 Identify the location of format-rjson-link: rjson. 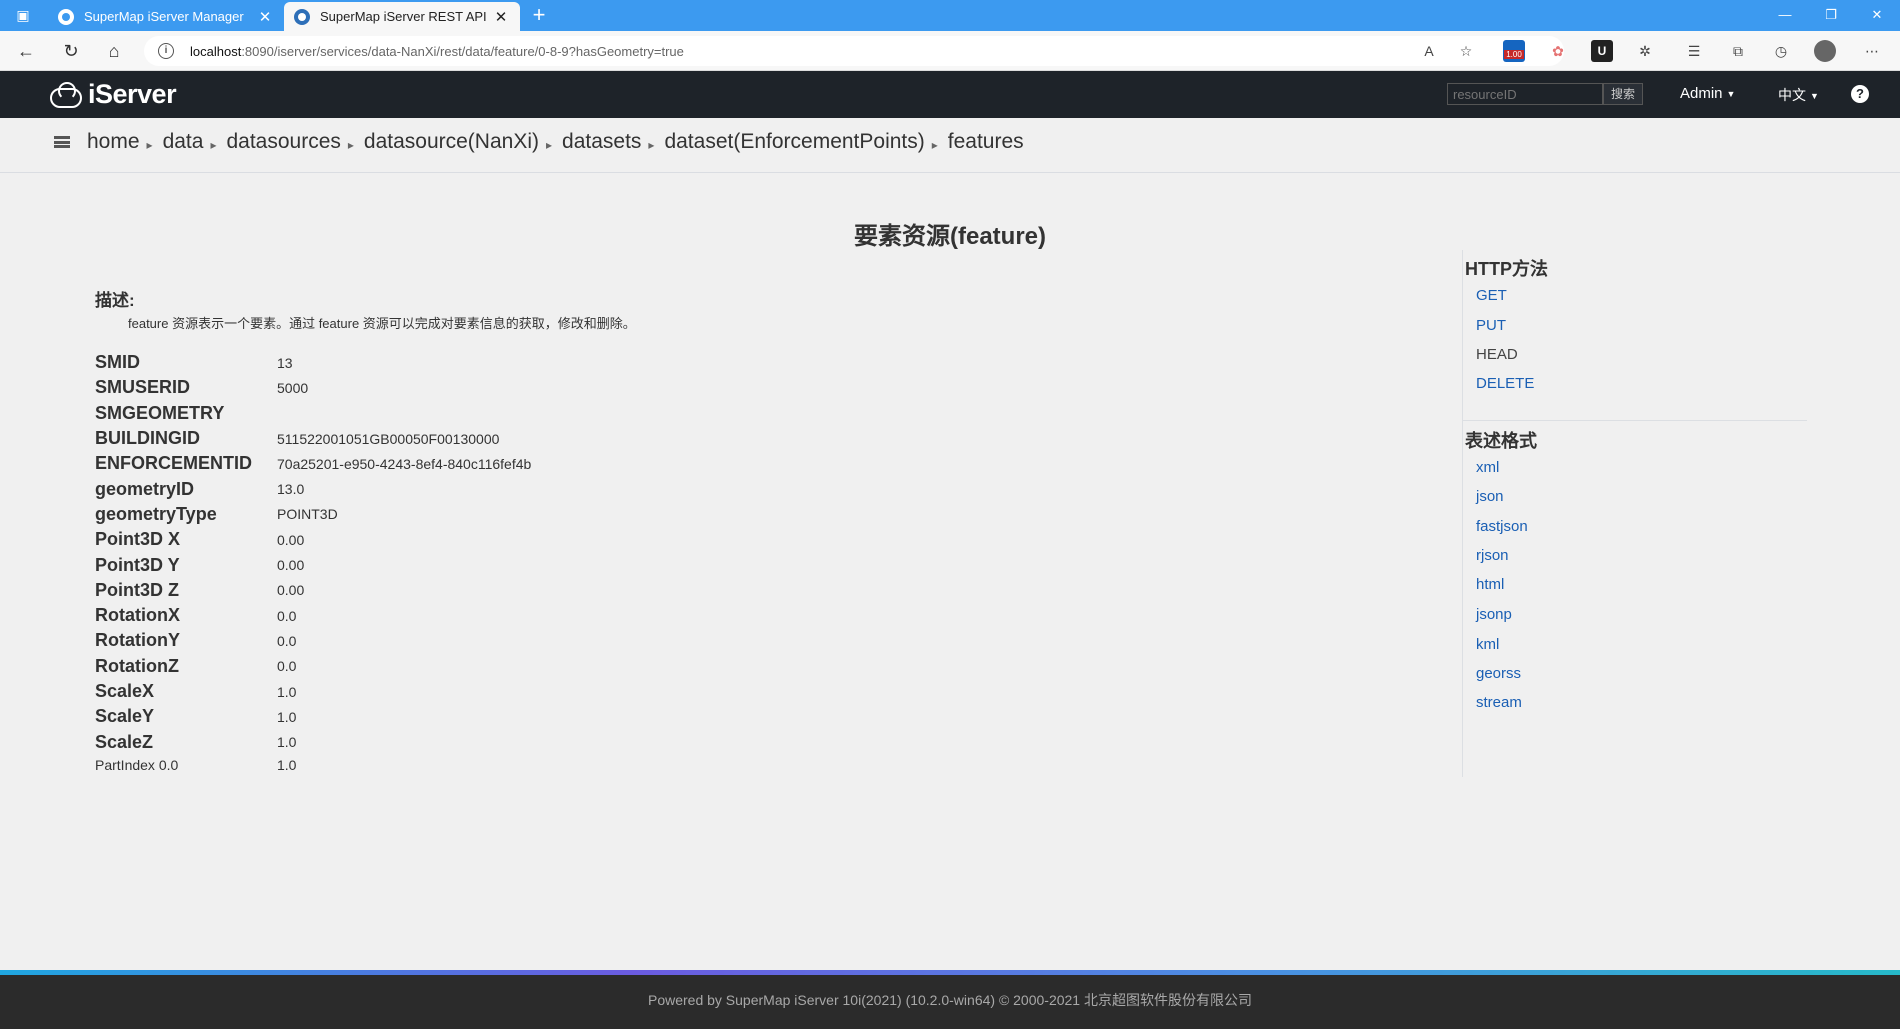
(1492, 555).